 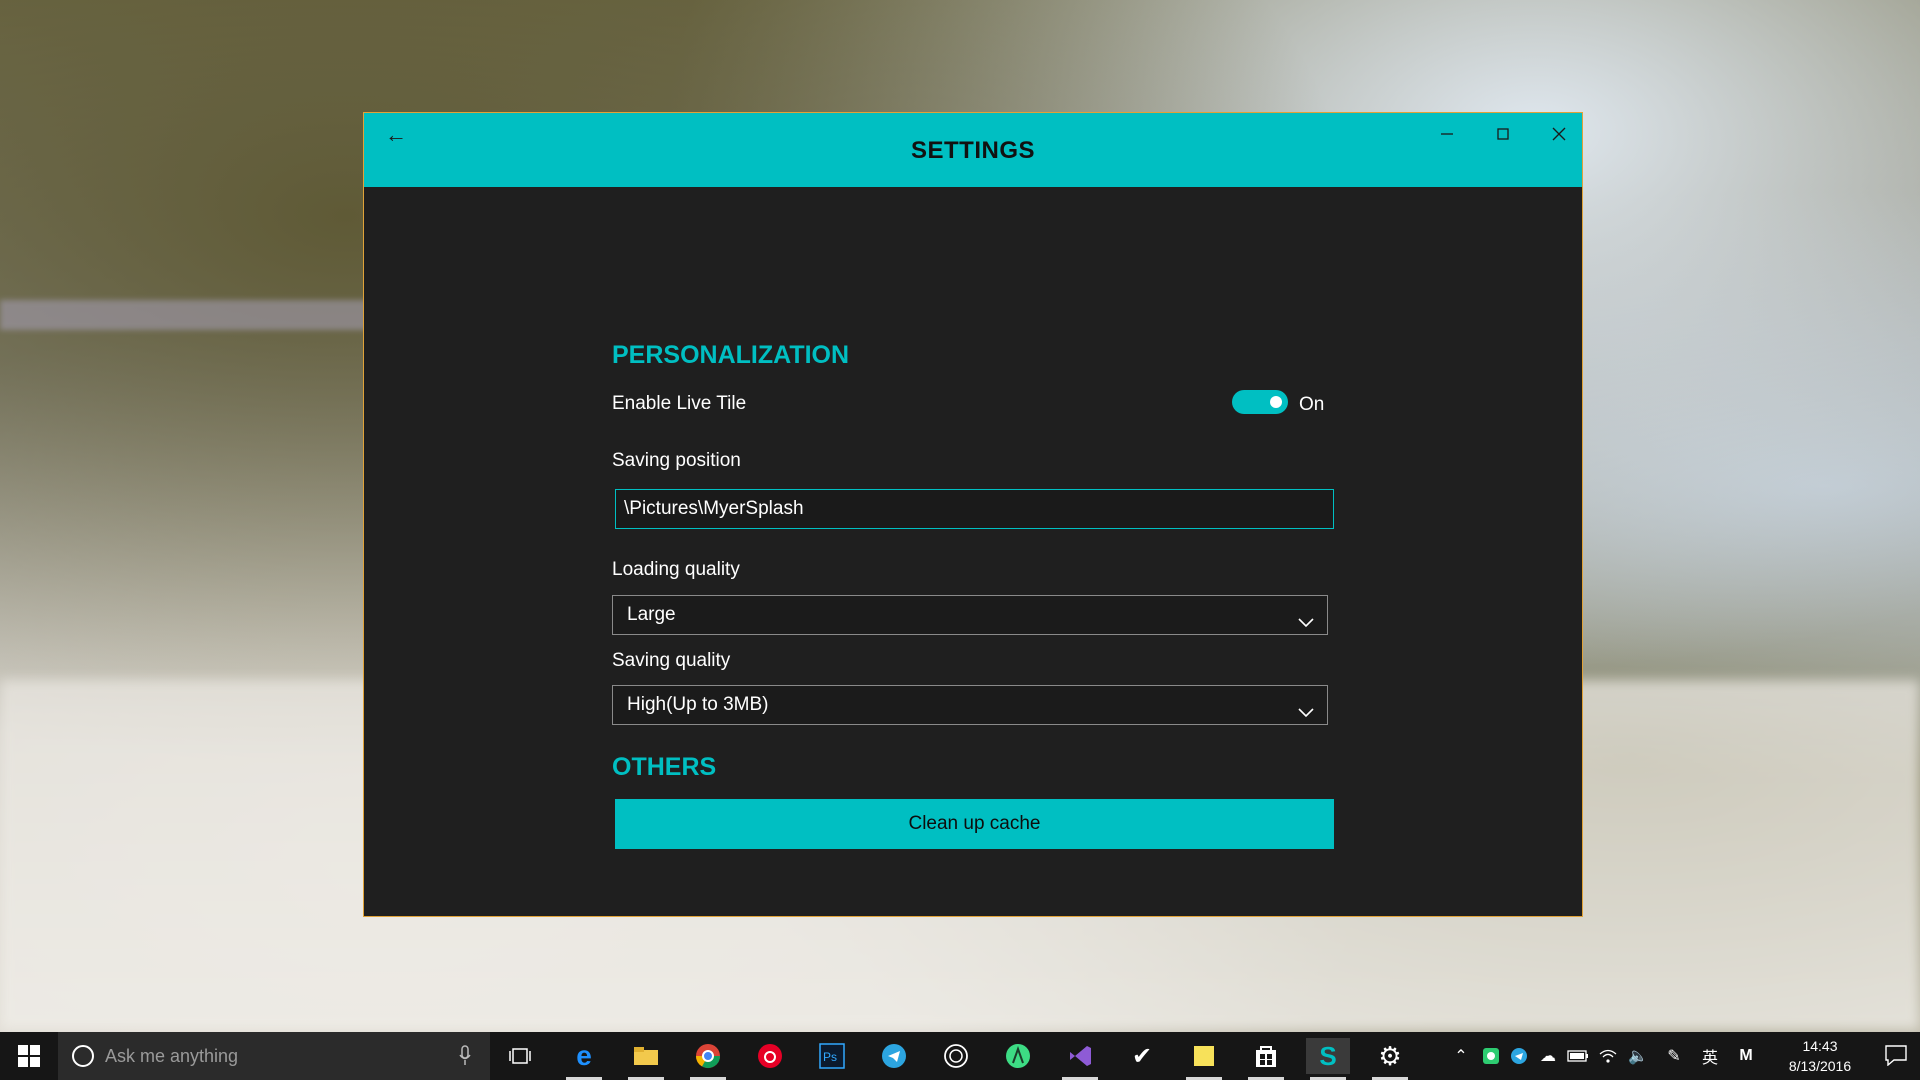 I want to click on saving-quality-dropdown: High(Up to 3MB), so click(x=970, y=705).